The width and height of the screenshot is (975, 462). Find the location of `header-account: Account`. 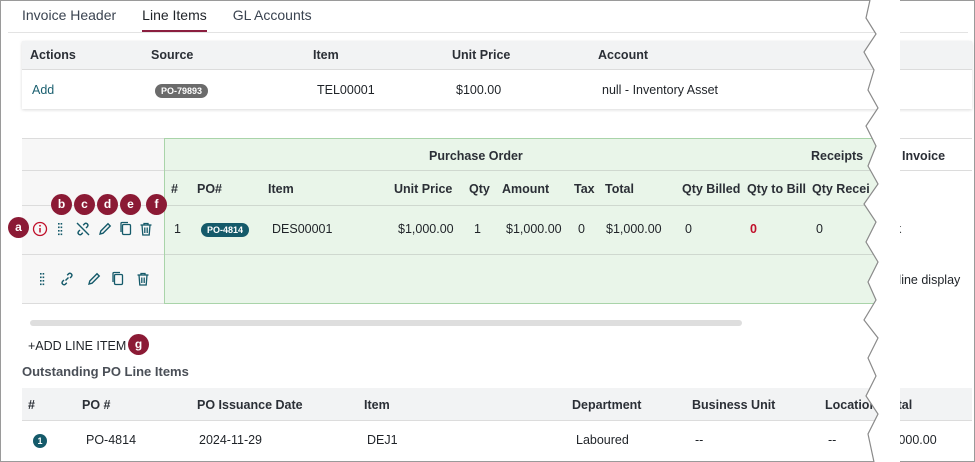

header-account: Account is located at coordinates (623, 55).